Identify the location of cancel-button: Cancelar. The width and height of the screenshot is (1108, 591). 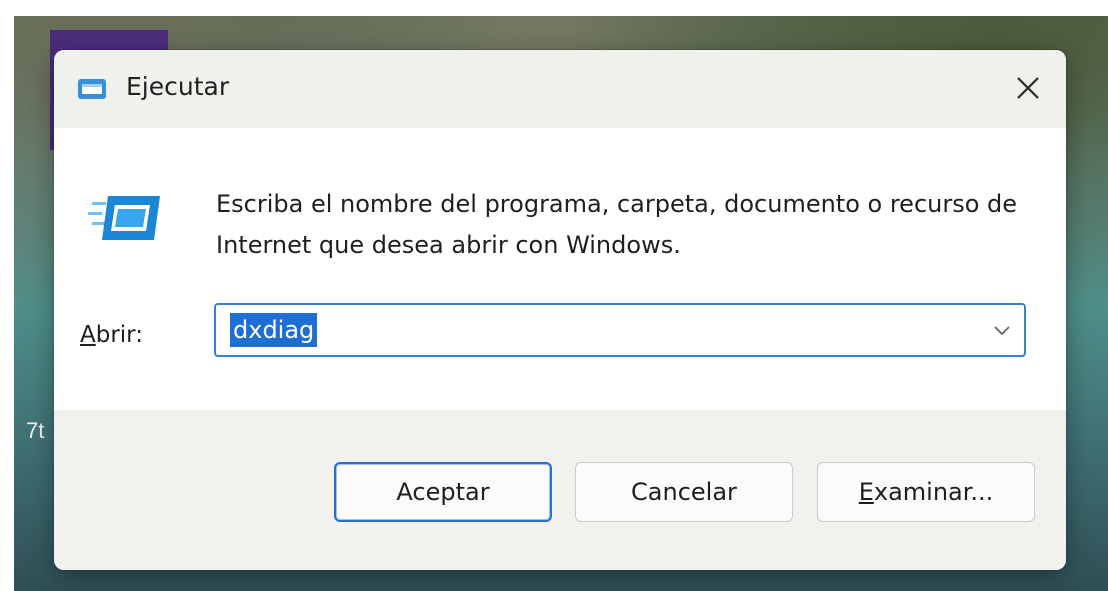
(684, 492).